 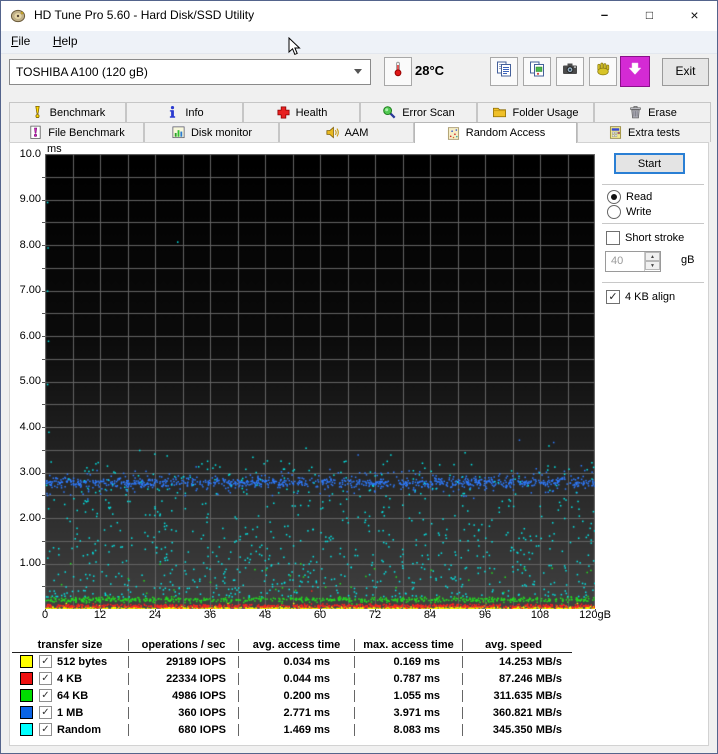 I want to click on copy-text-icon, so click(x=504, y=71).